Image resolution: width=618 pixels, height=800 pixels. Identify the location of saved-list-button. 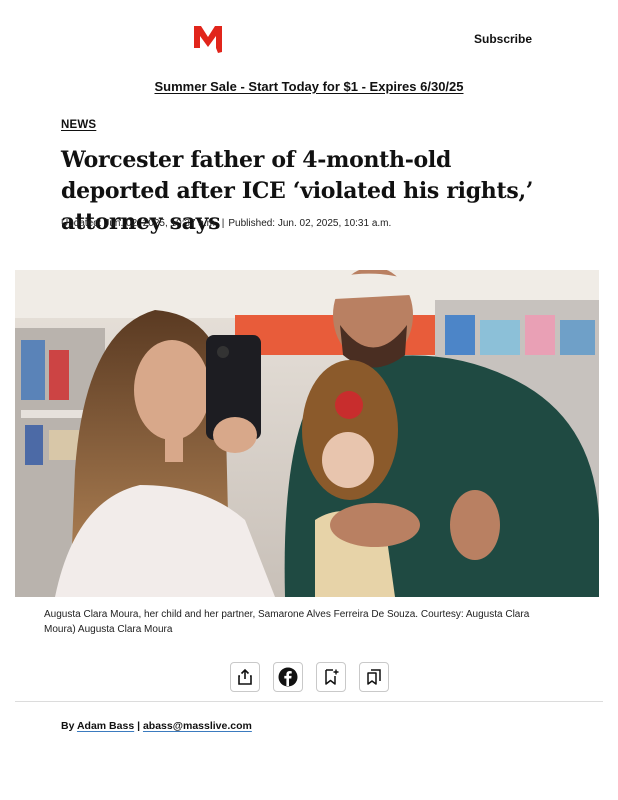
(373, 677).